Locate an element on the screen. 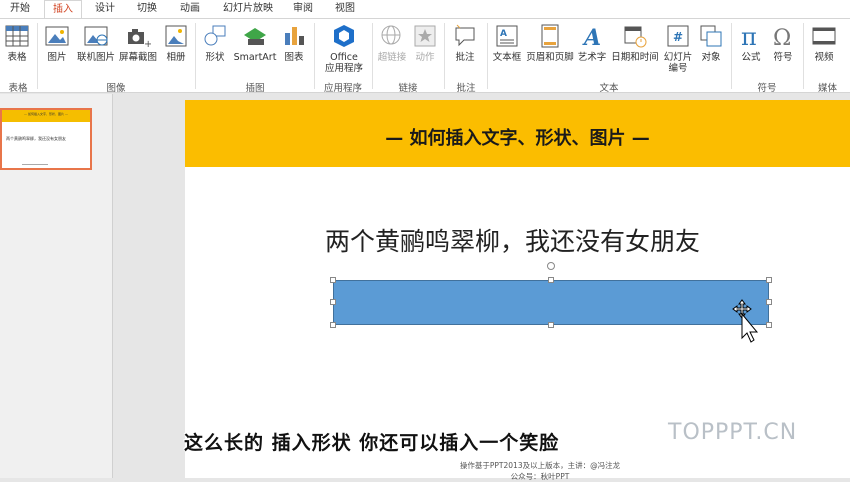 The height and width of the screenshot is (482, 850). group-comments: 批注 is located at coordinates (466, 88).